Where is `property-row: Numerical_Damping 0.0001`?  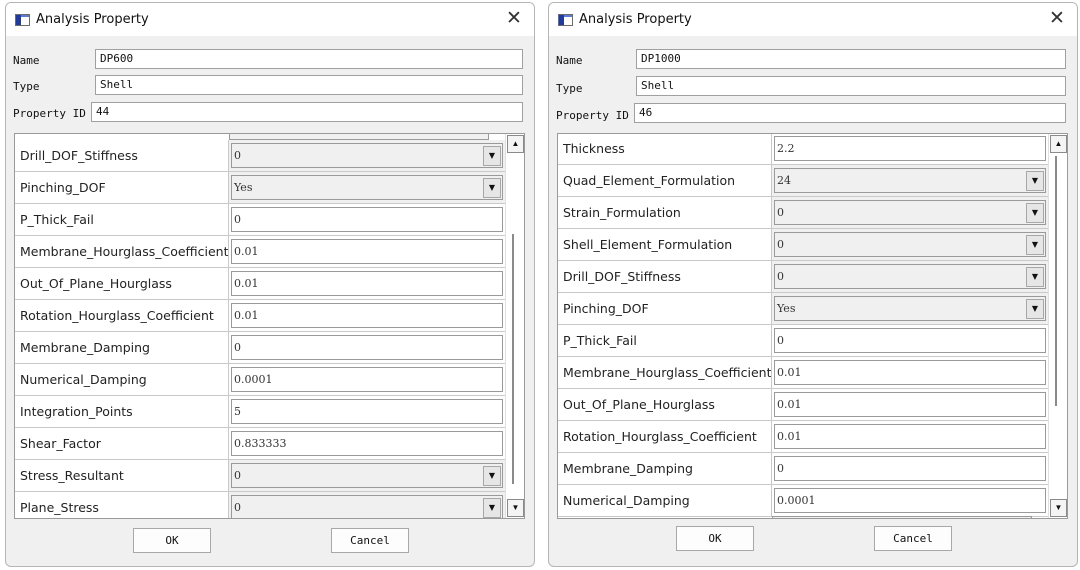 property-row: Numerical_Damping 0.0001 is located at coordinates (803, 501).